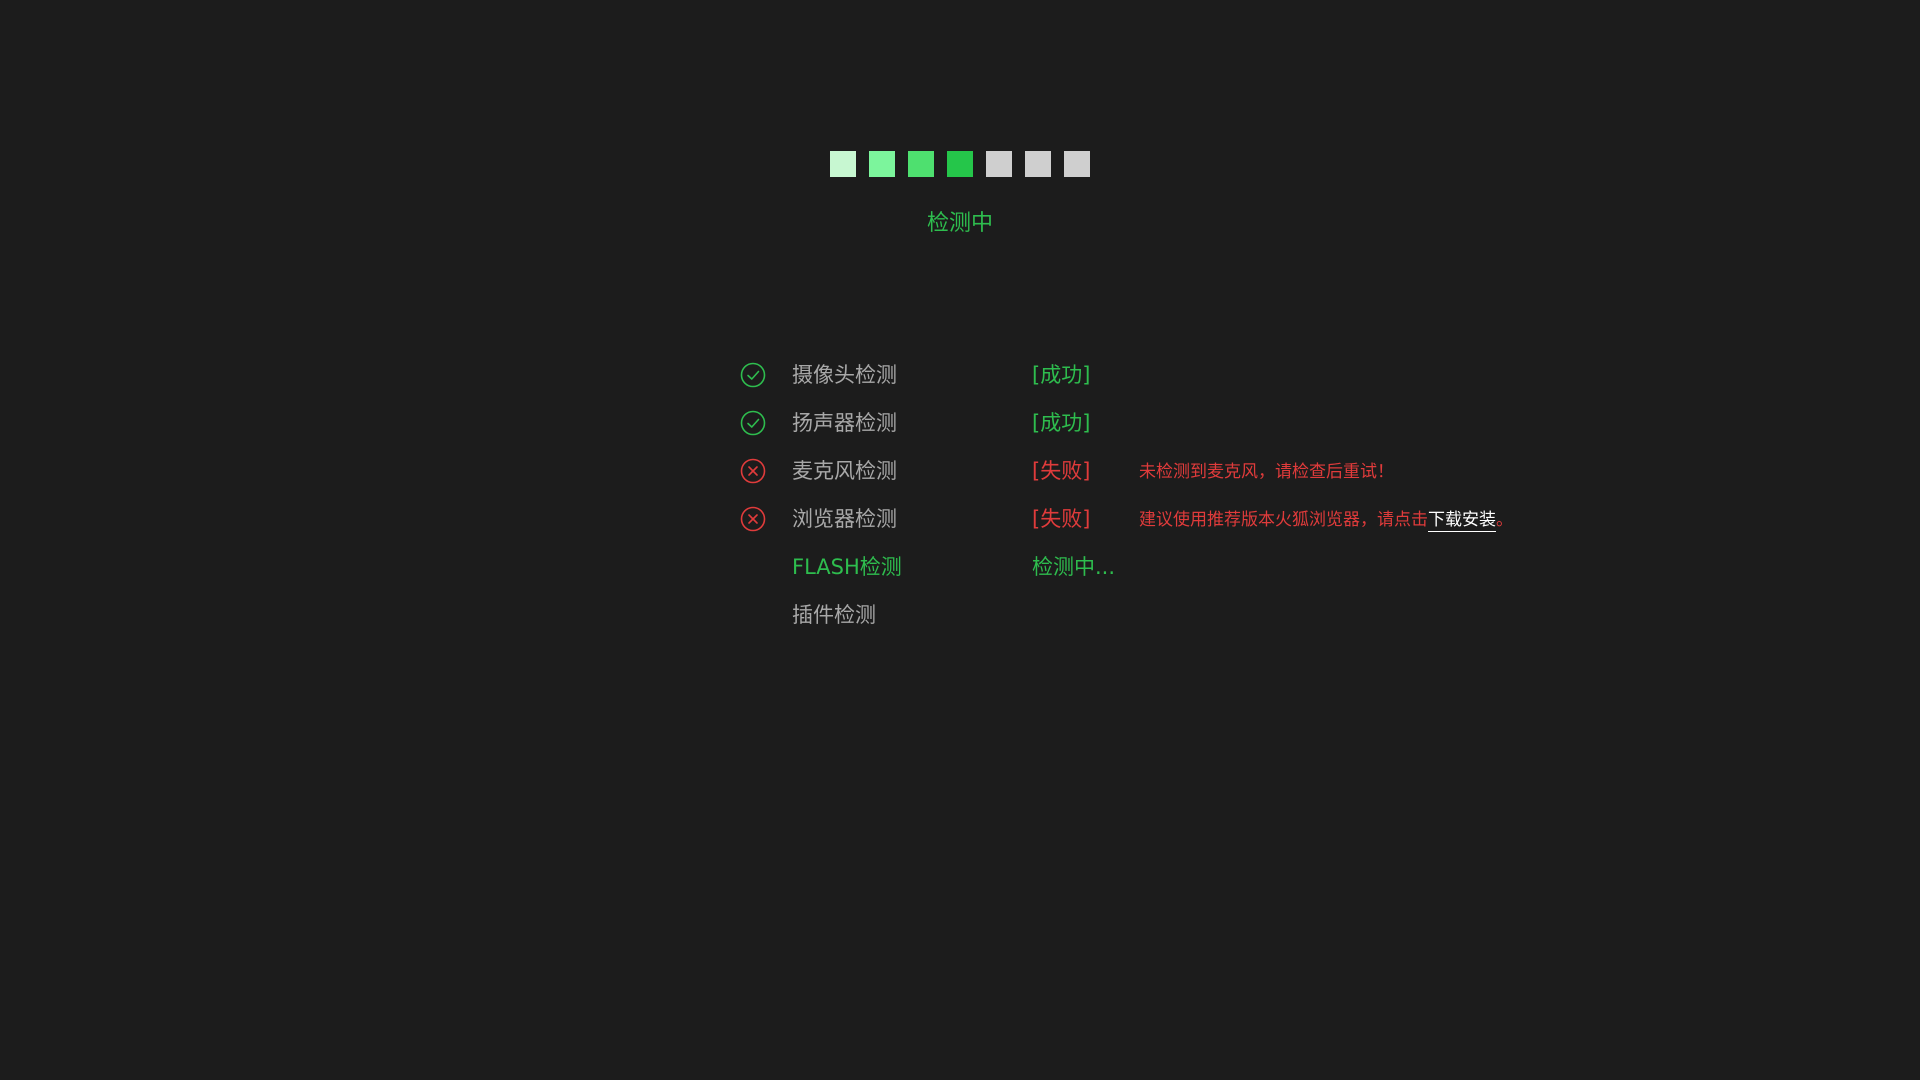 The image size is (1920, 1080). I want to click on check-label: 浏览器检测, so click(844, 519).